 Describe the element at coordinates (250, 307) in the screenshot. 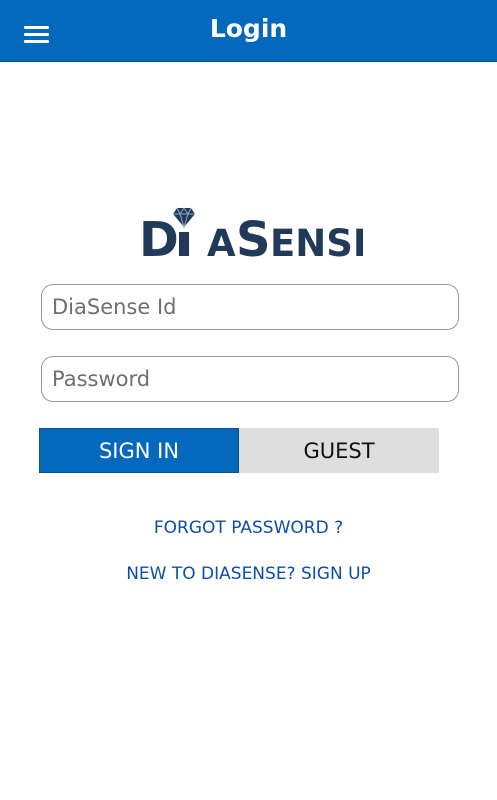

I see `diasense-id-input` at that location.